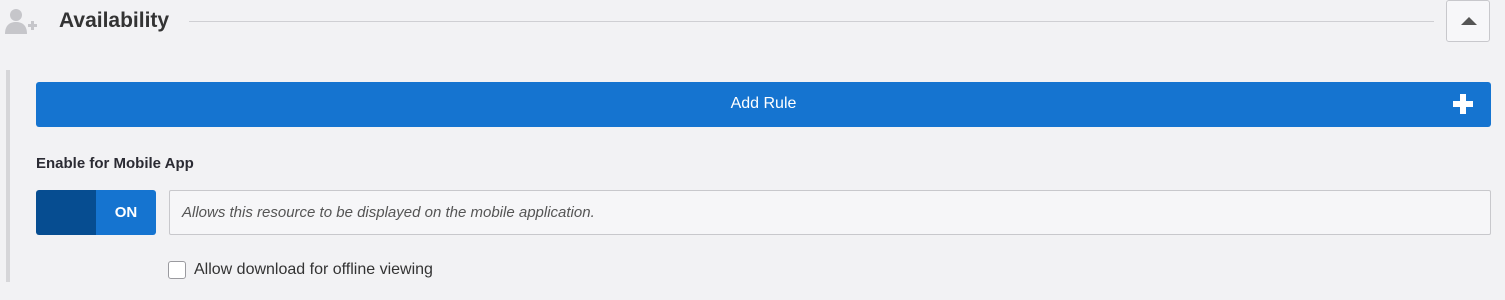  I want to click on header-divider, so click(811, 21).